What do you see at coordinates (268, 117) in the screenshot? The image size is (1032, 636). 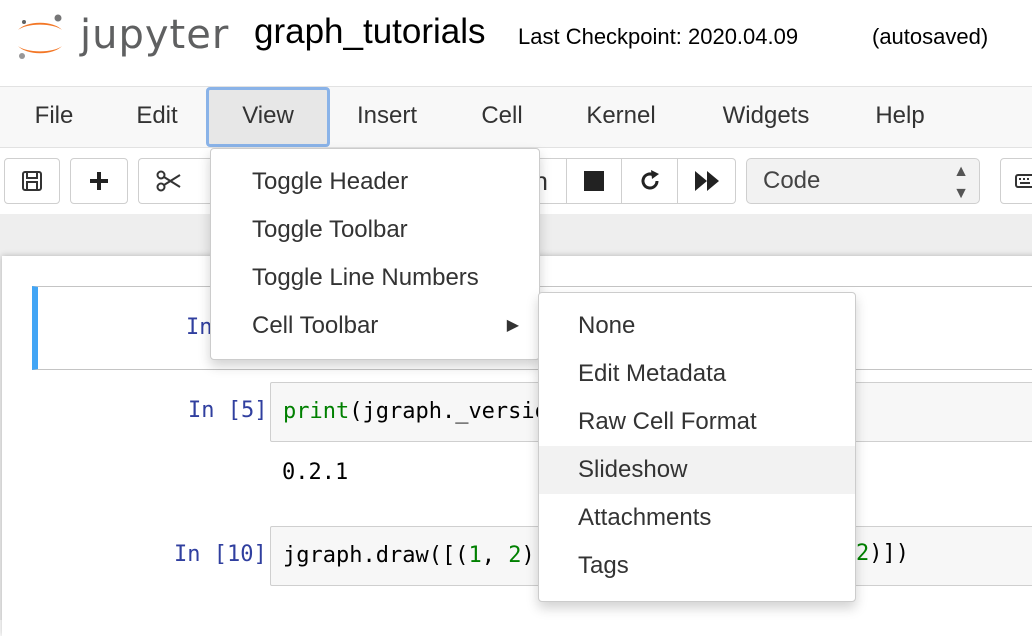 I see `menu-view: View` at bounding box center [268, 117].